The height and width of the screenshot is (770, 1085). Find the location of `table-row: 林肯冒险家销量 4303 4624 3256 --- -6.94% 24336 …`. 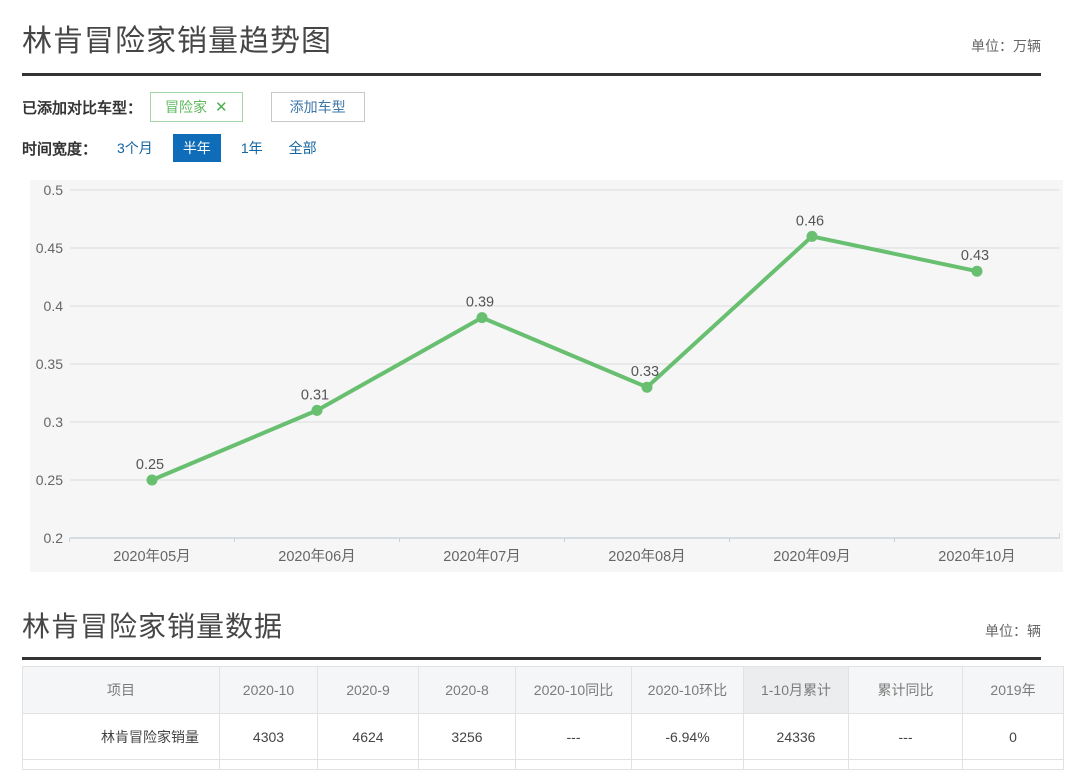

table-row: 林肯冒险家销量 4303 4624 3256 --- -6.94% 24336 … is located at coordinates (543, 736).